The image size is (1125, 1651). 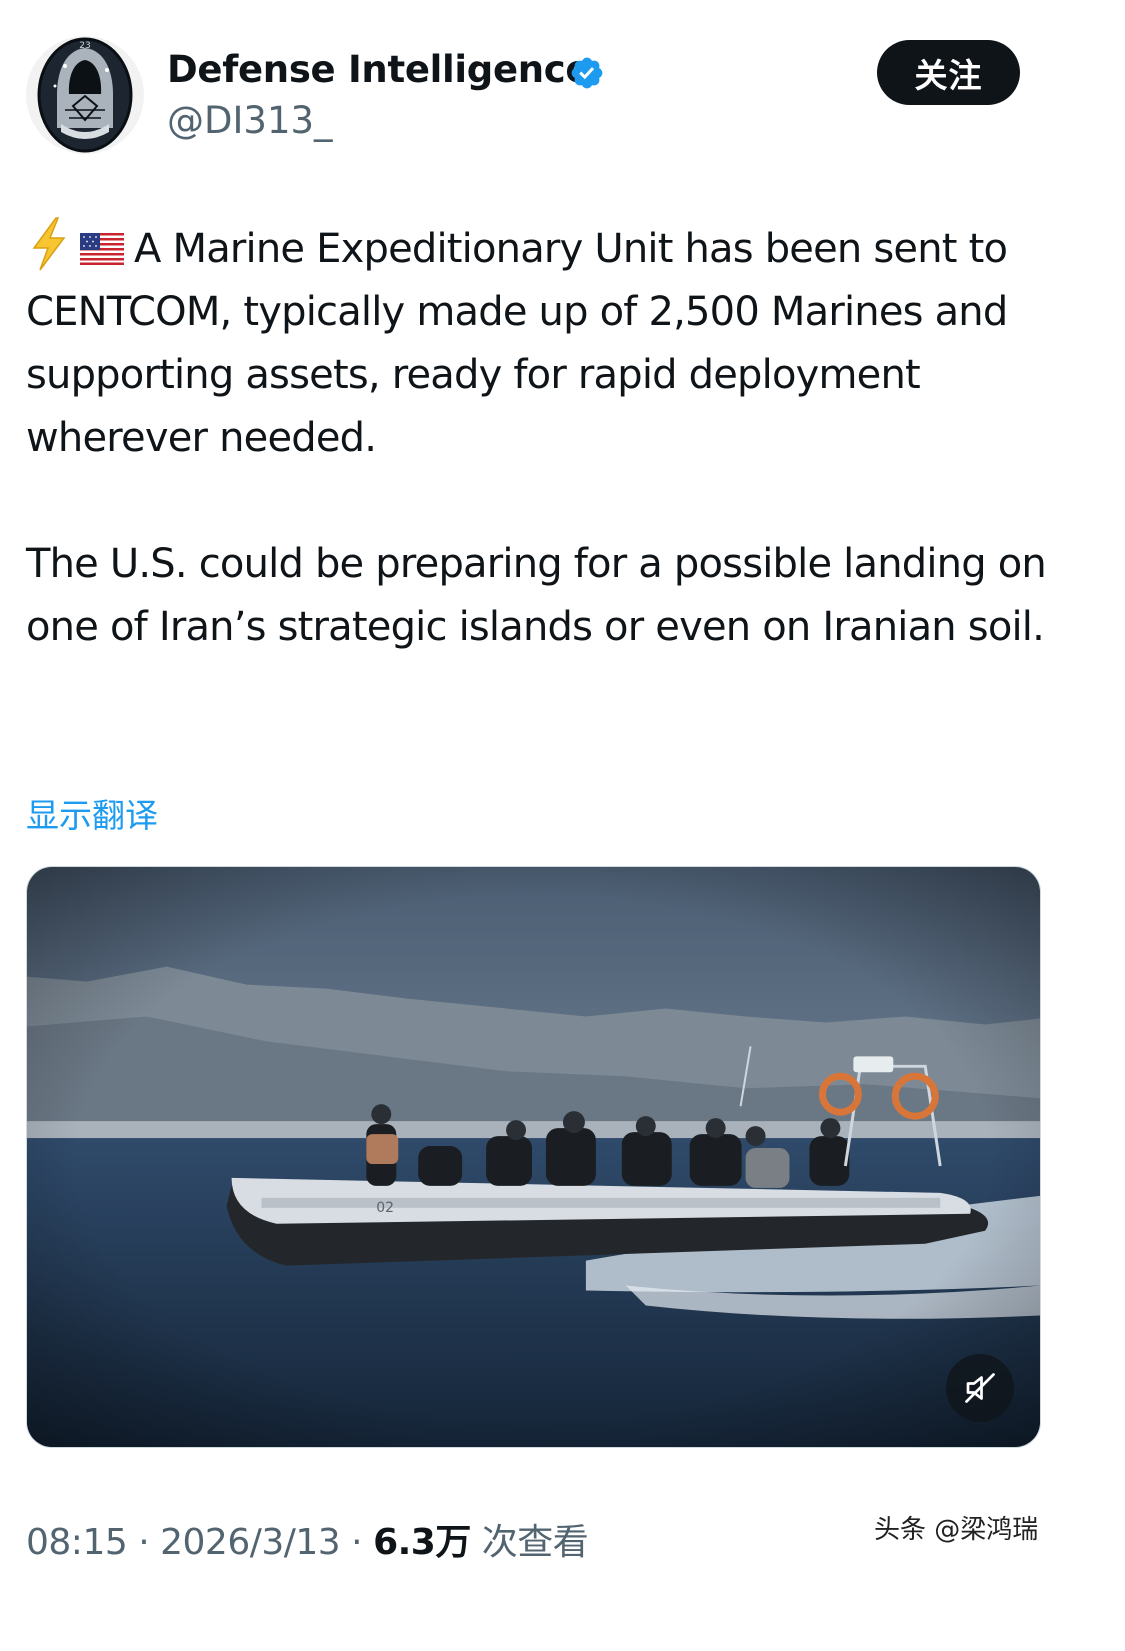 What do you see at coordinates (250, 1542) in the screenshot?
I see `tweet-date: 2026/3/13` at bounding box center [250, 1542].